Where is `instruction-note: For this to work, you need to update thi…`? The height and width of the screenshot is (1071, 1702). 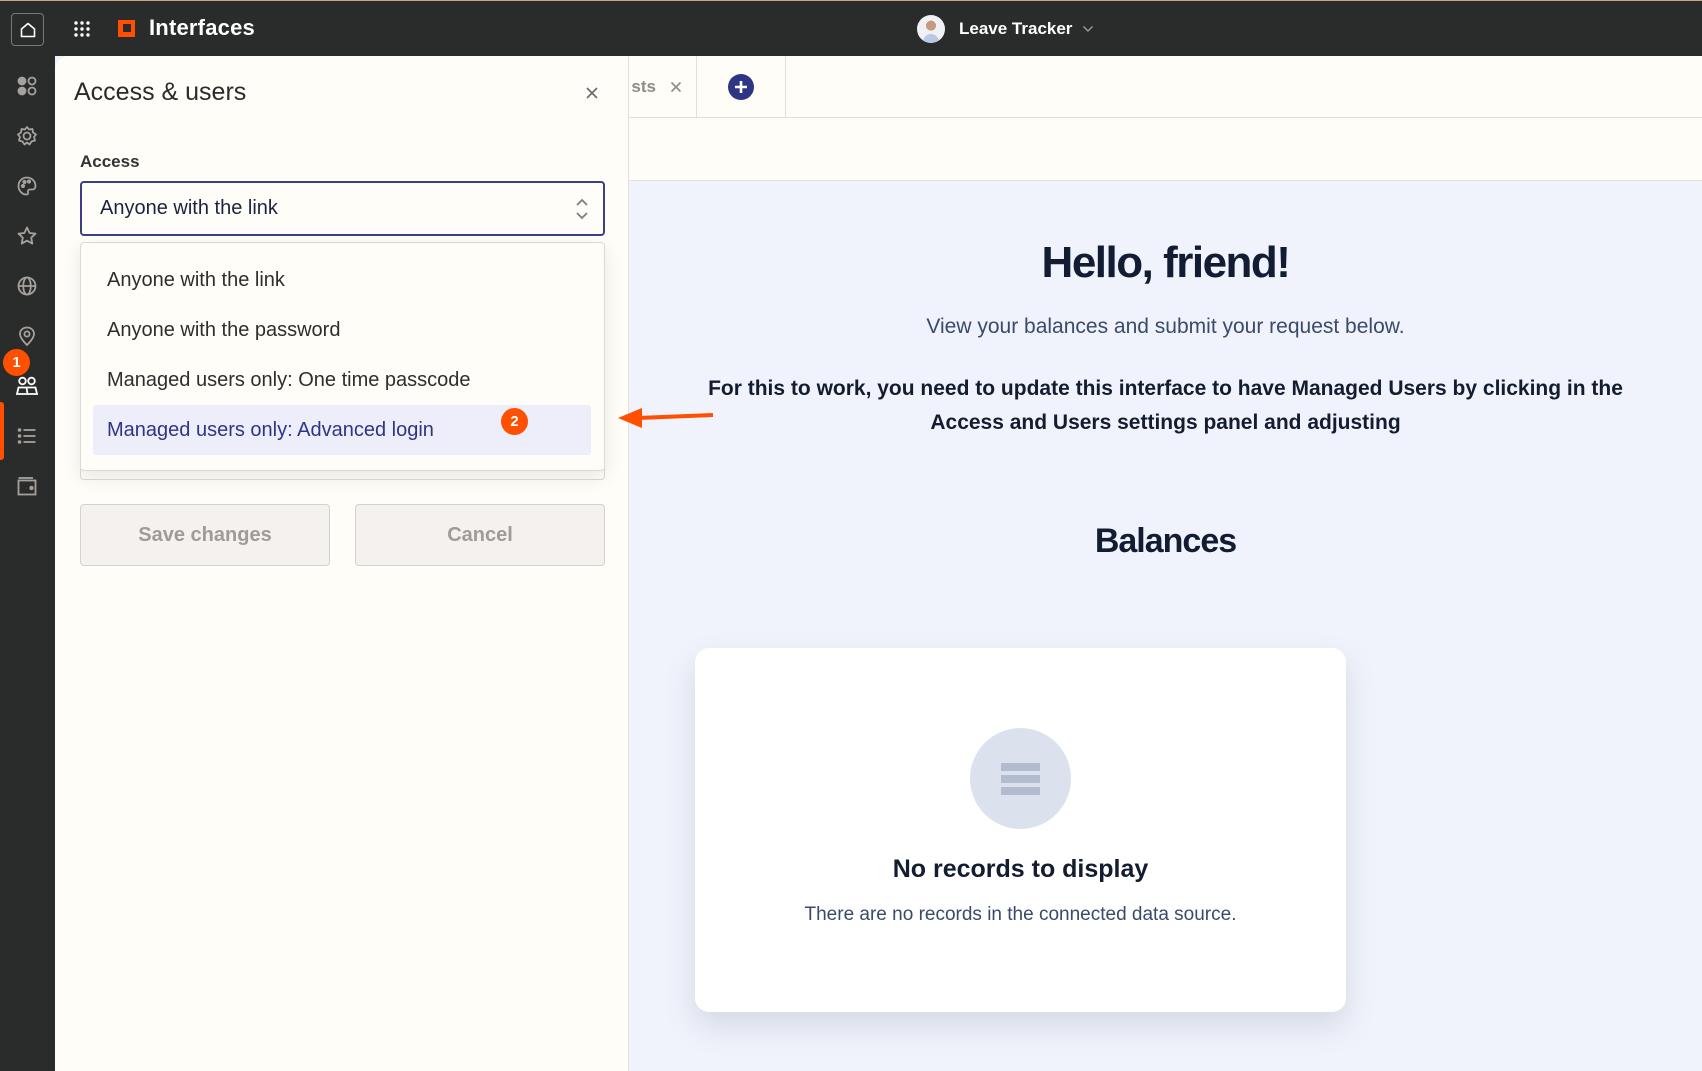 instruction-note: For this to work, you need to update thi… is located at coordinates (1165, 405).